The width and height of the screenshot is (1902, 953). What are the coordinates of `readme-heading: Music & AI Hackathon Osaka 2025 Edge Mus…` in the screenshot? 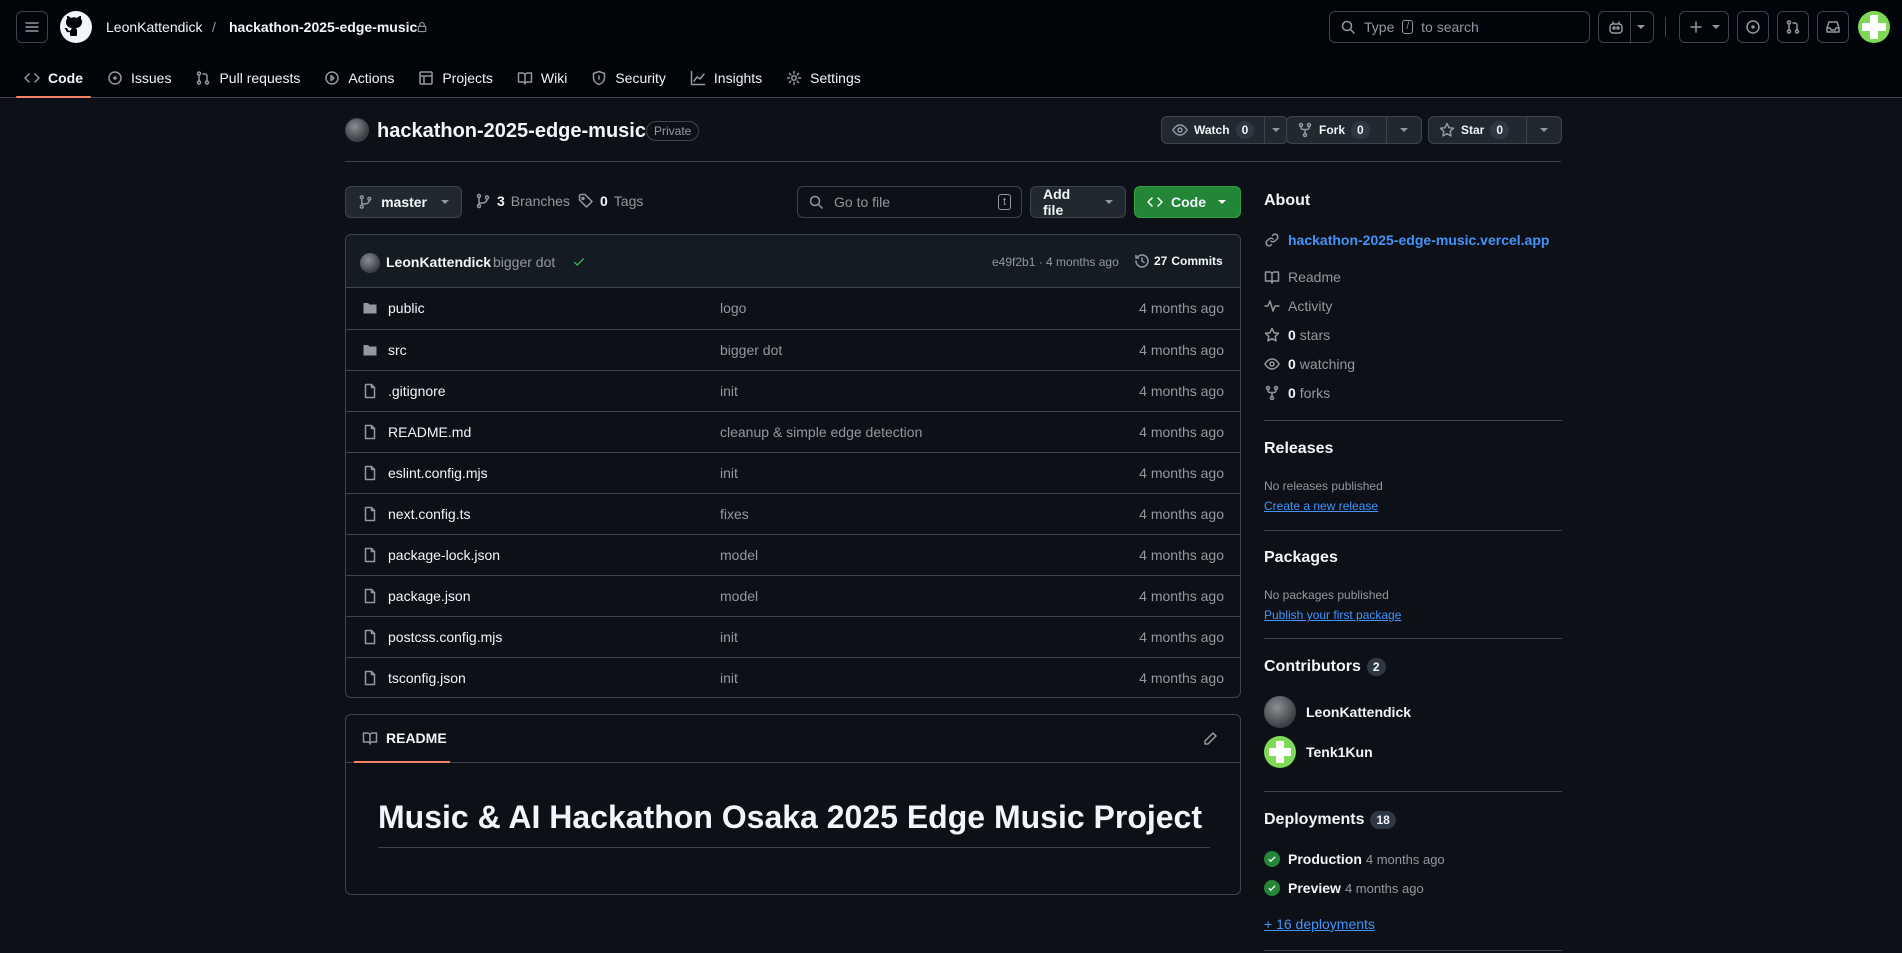 It's located at (794, 822).